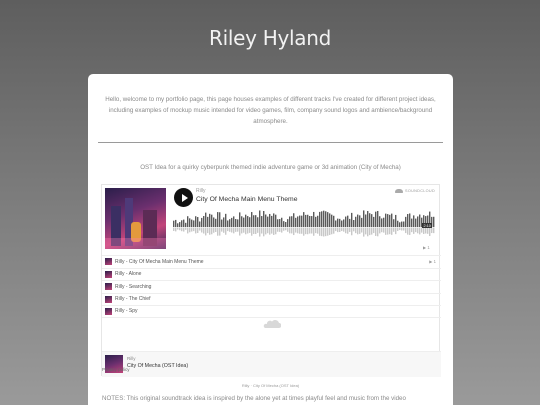  Describe the element at coordinates (135, 218) in the screenshot. I see `album-art` at that location.